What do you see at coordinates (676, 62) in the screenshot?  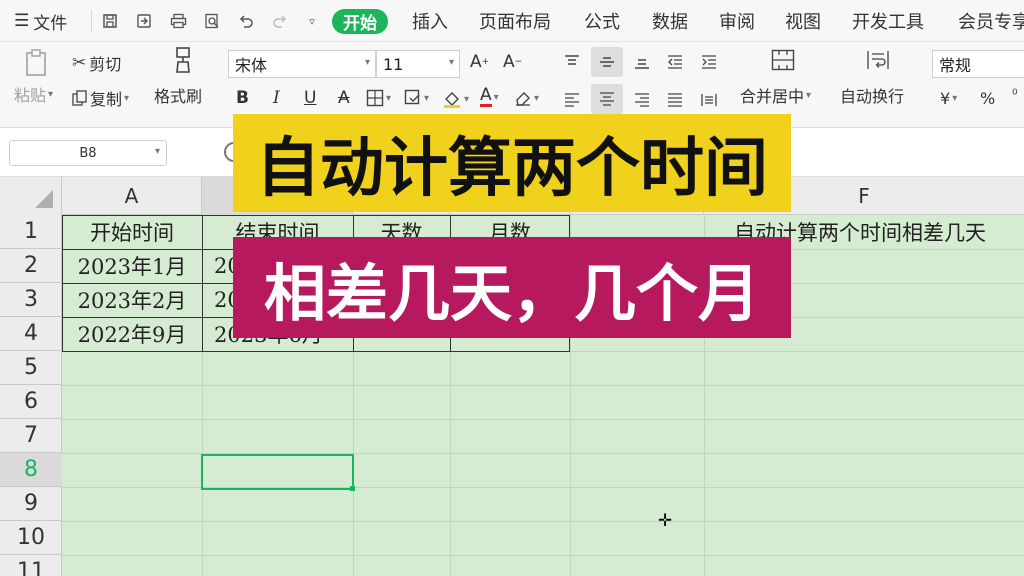 I see `decrease-indent-icon` at bounding box center [676, 62].